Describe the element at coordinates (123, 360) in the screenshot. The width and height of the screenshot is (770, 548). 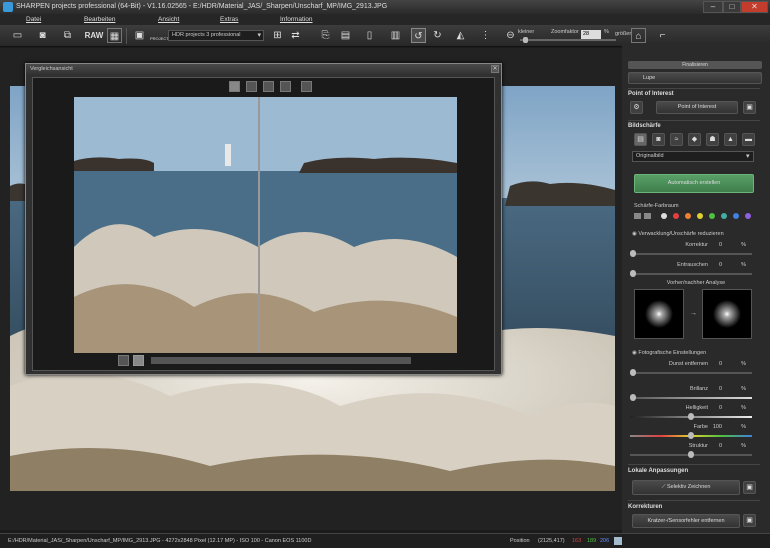
I see `thumbnail-grid-icon` at that location.